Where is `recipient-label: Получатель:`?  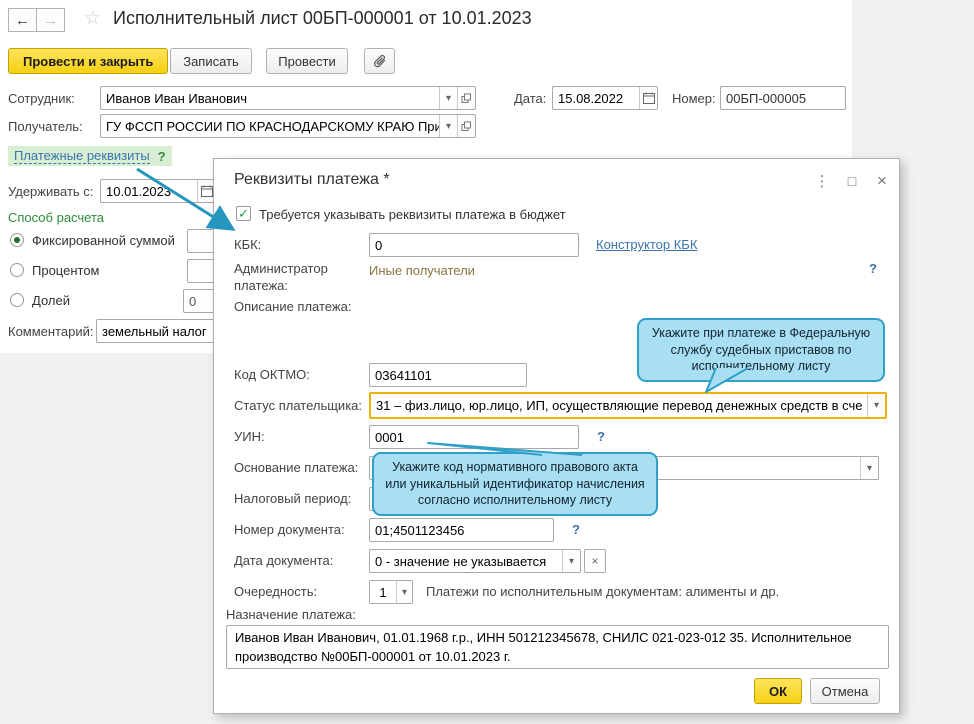 recipient-label: Получатель: is located at coordinates (45, 126).